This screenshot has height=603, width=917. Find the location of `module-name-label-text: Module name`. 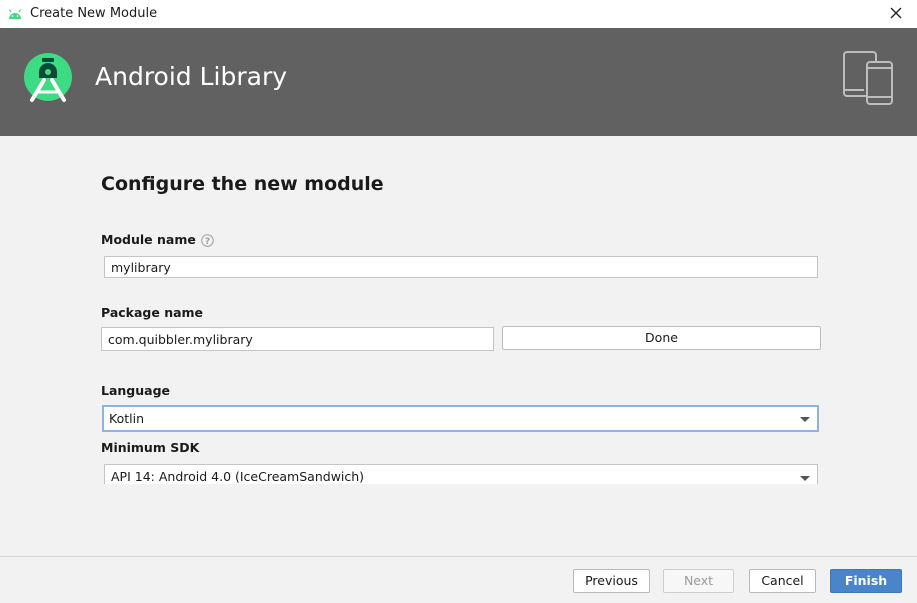

module-name-label-text: Module name is located at coordinates (148, 239).